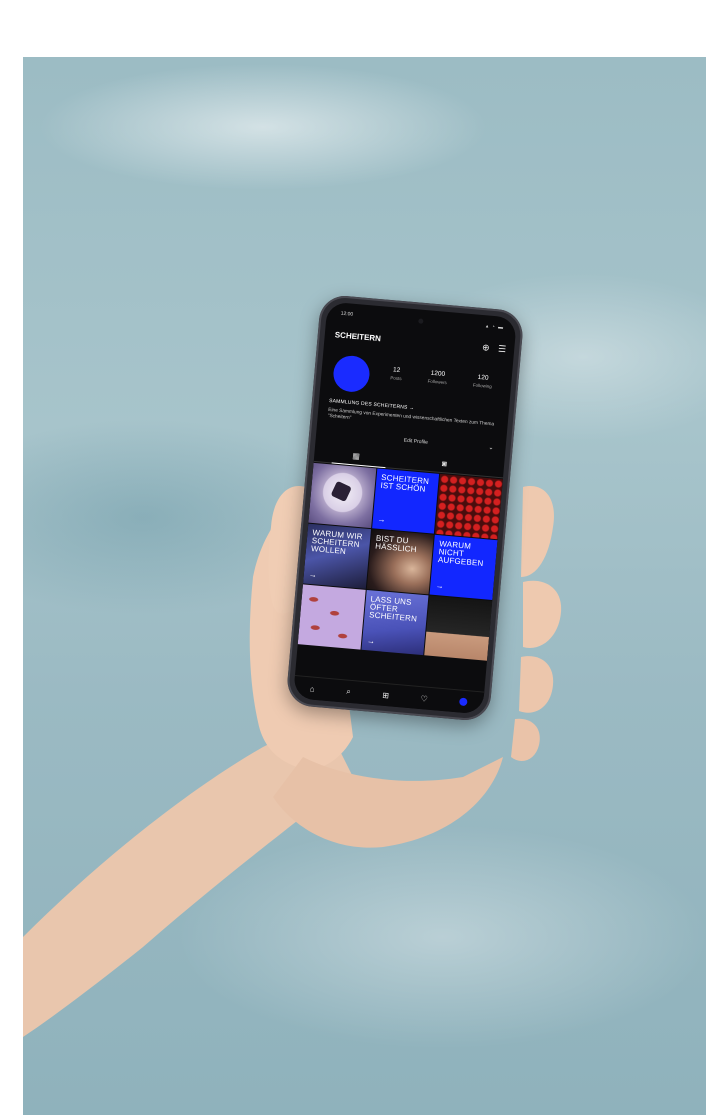 Image resolution: width=706 pixels, height=1115 pixels. Describe the element at coordinates (348, 692) in the screenshot. I see `search-icon: ⌕` at that location.